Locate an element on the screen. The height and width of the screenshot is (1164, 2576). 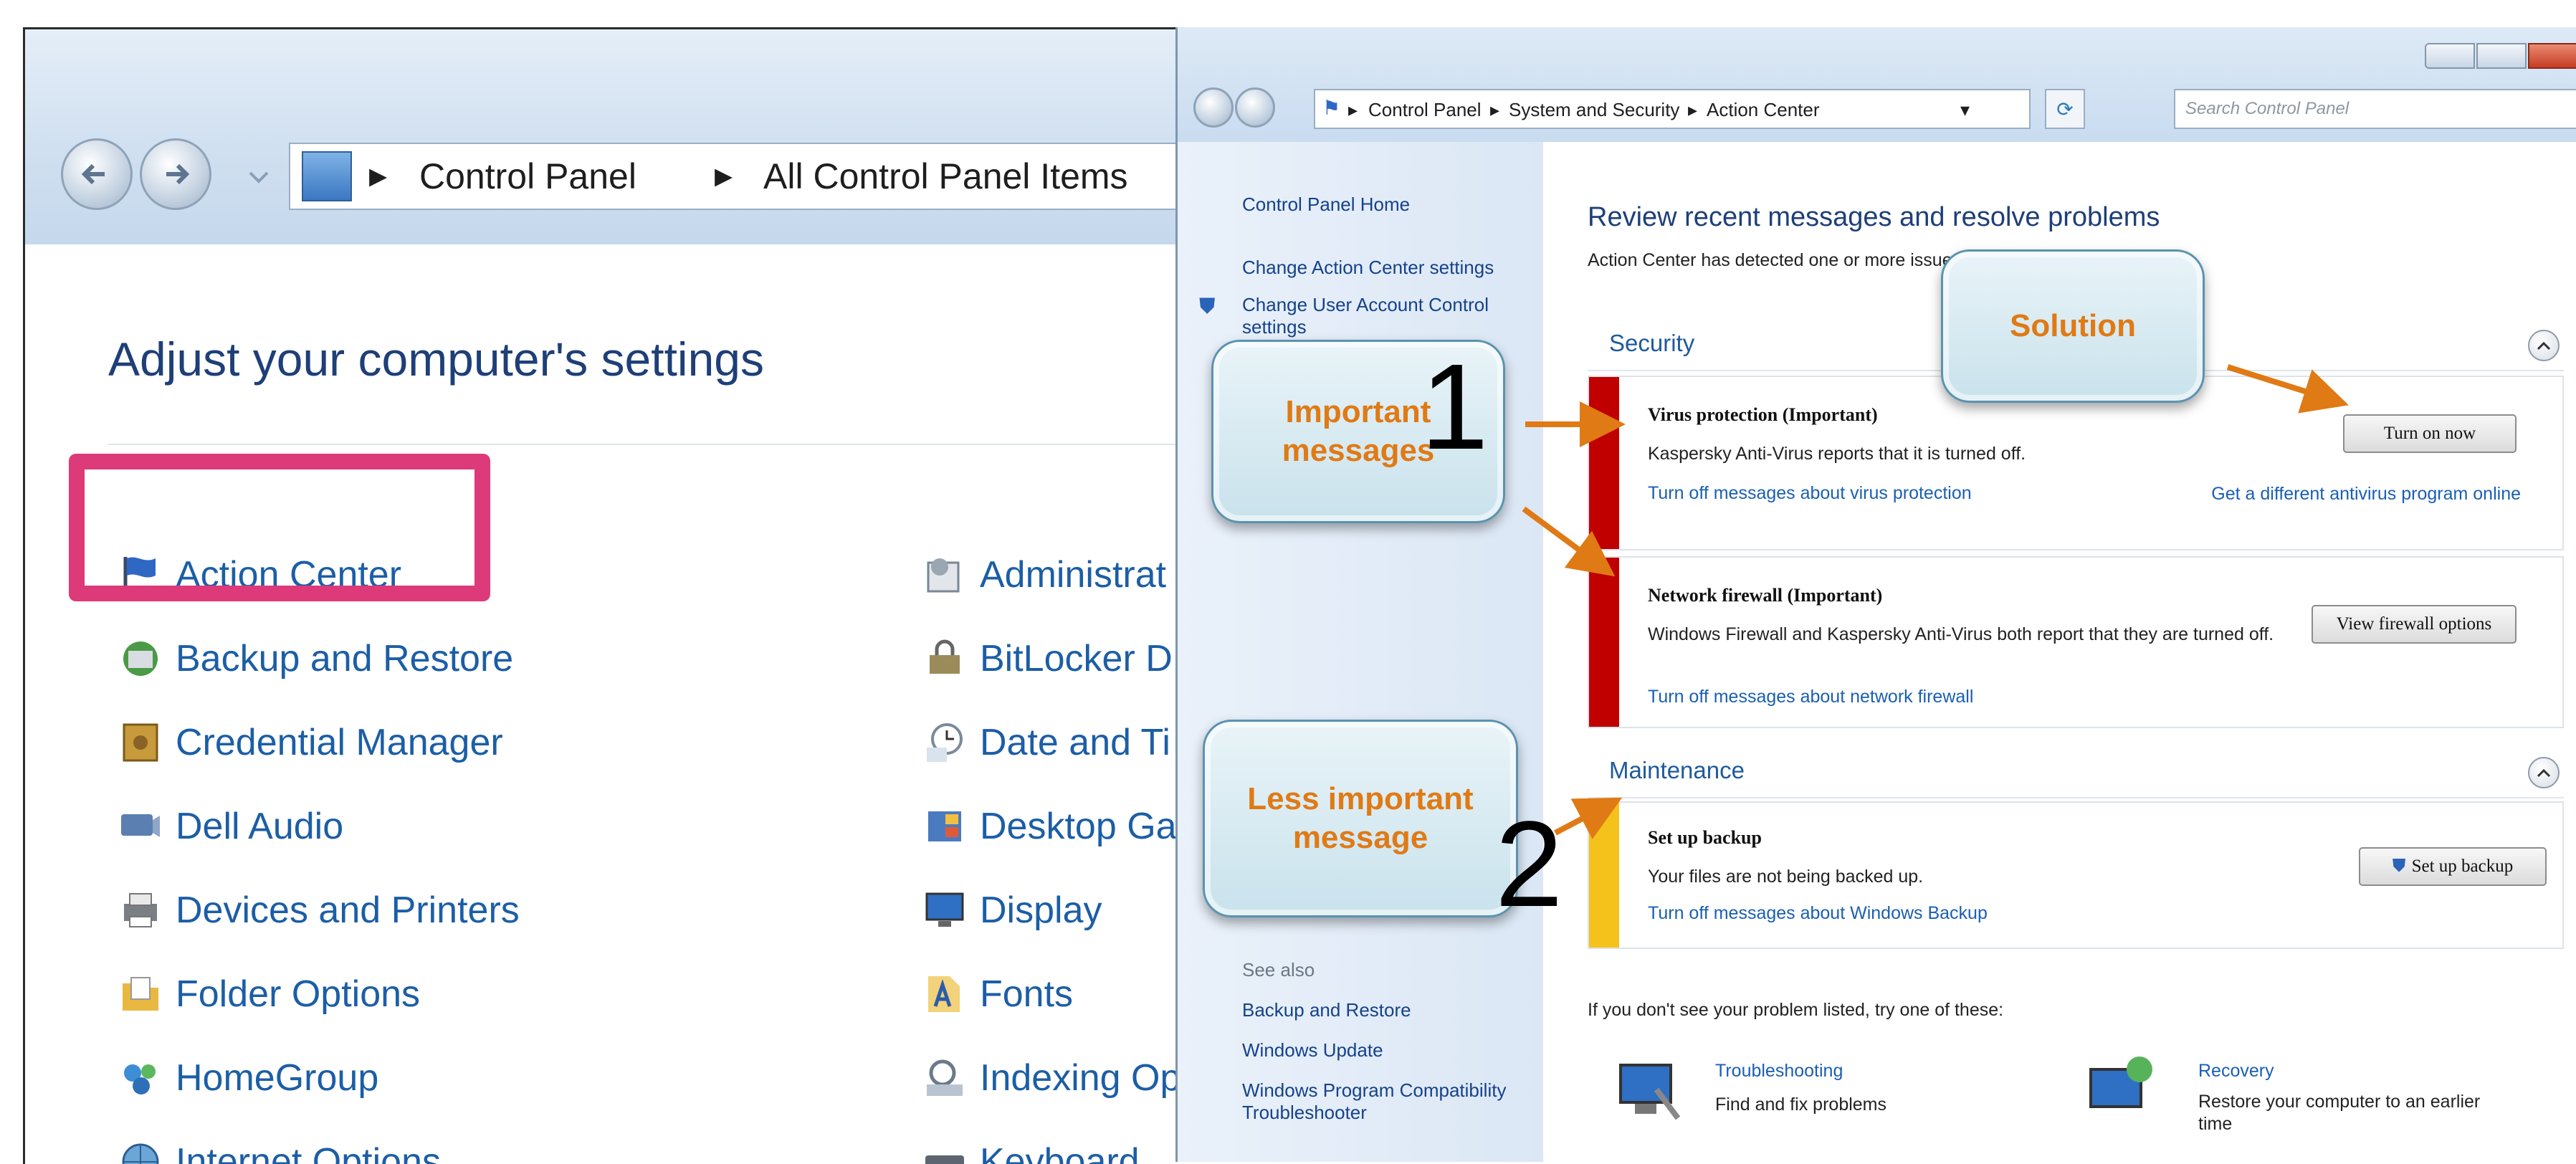
arrow-to-network-firewall is located at coordinates (1569, 541).